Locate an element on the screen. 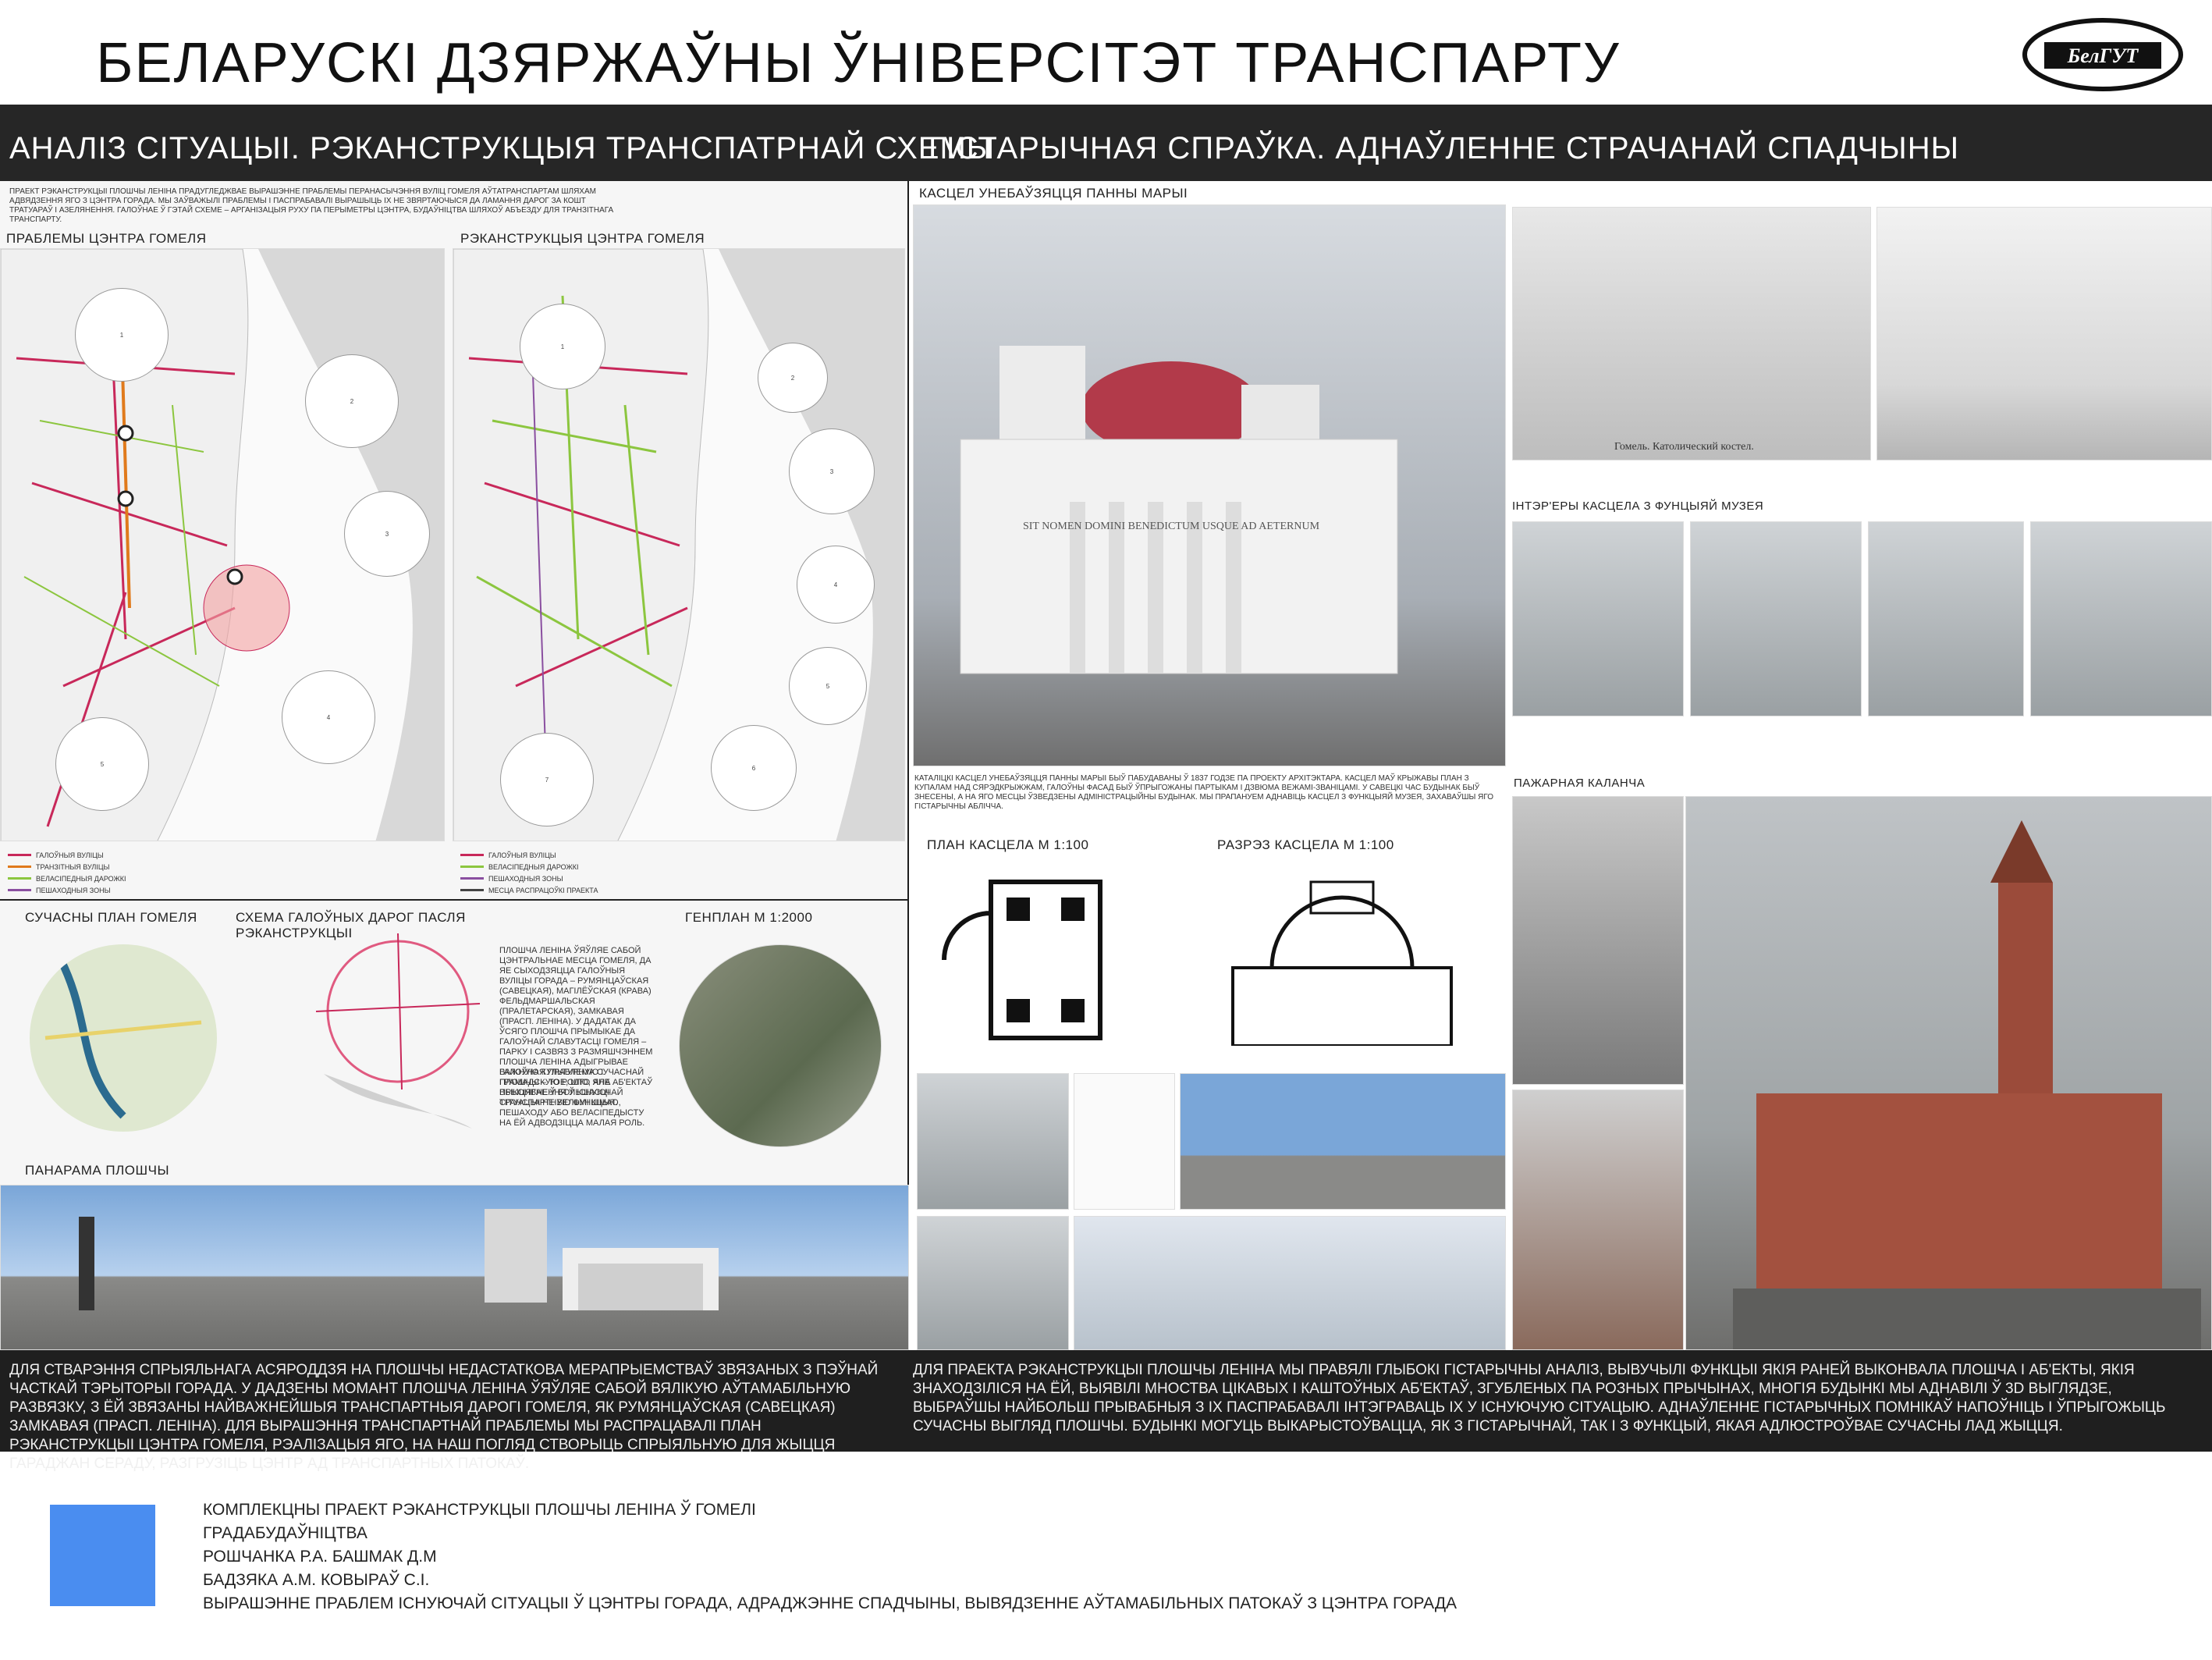  current-plan-label: СУЧАСНЫ ПЛАН ГОМЕЛЯ is located at coordinates (111, 918).